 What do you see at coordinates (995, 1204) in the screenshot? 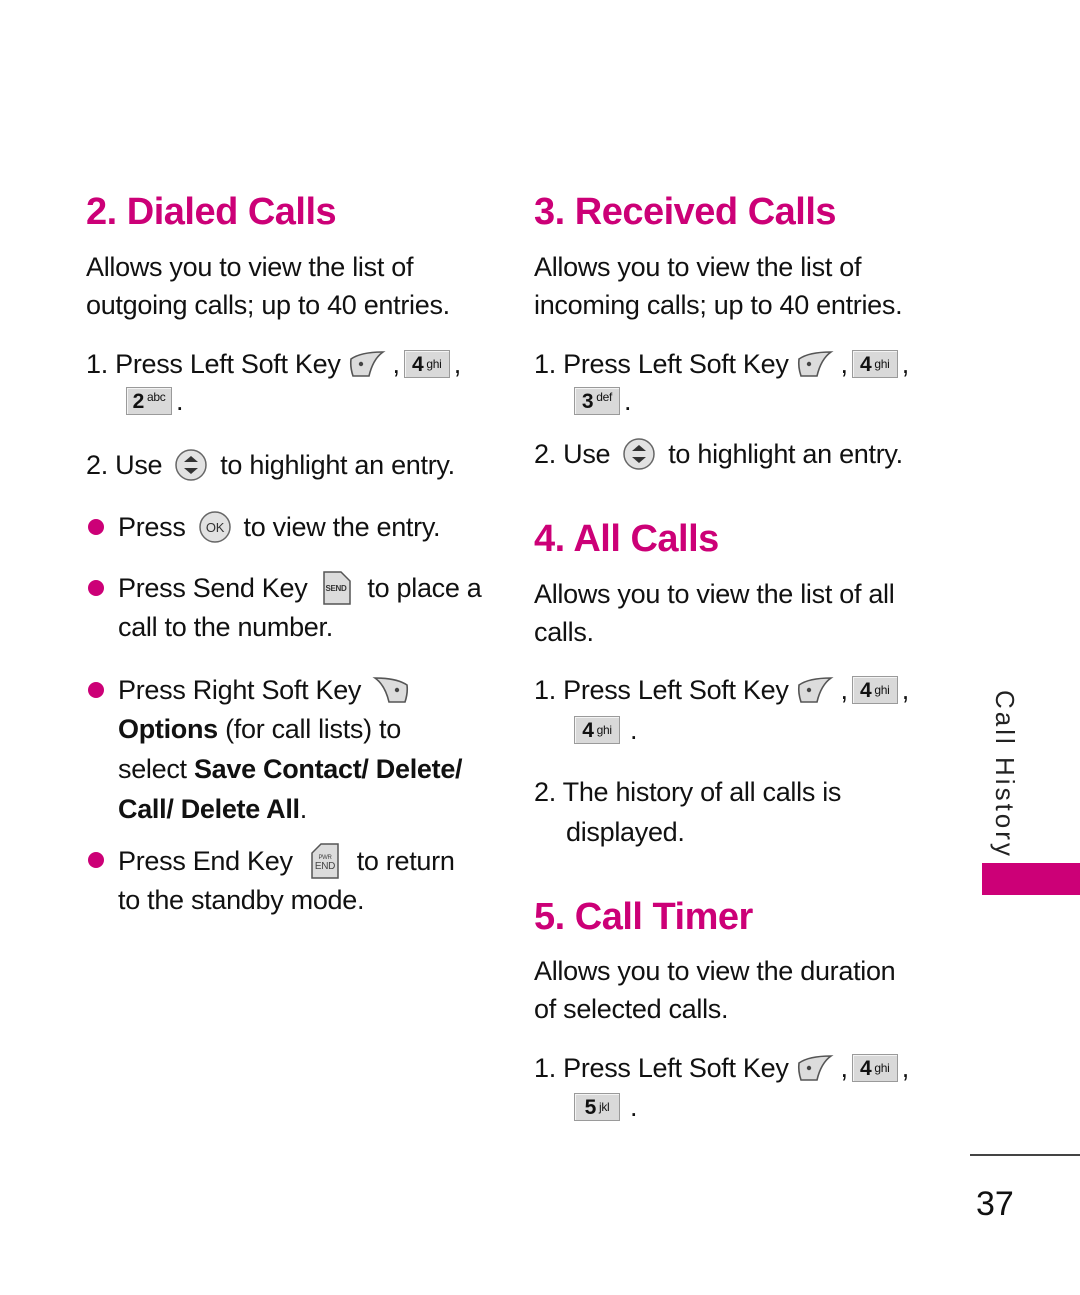
I see `page-number: 37` at bounding box center [995, 1204].